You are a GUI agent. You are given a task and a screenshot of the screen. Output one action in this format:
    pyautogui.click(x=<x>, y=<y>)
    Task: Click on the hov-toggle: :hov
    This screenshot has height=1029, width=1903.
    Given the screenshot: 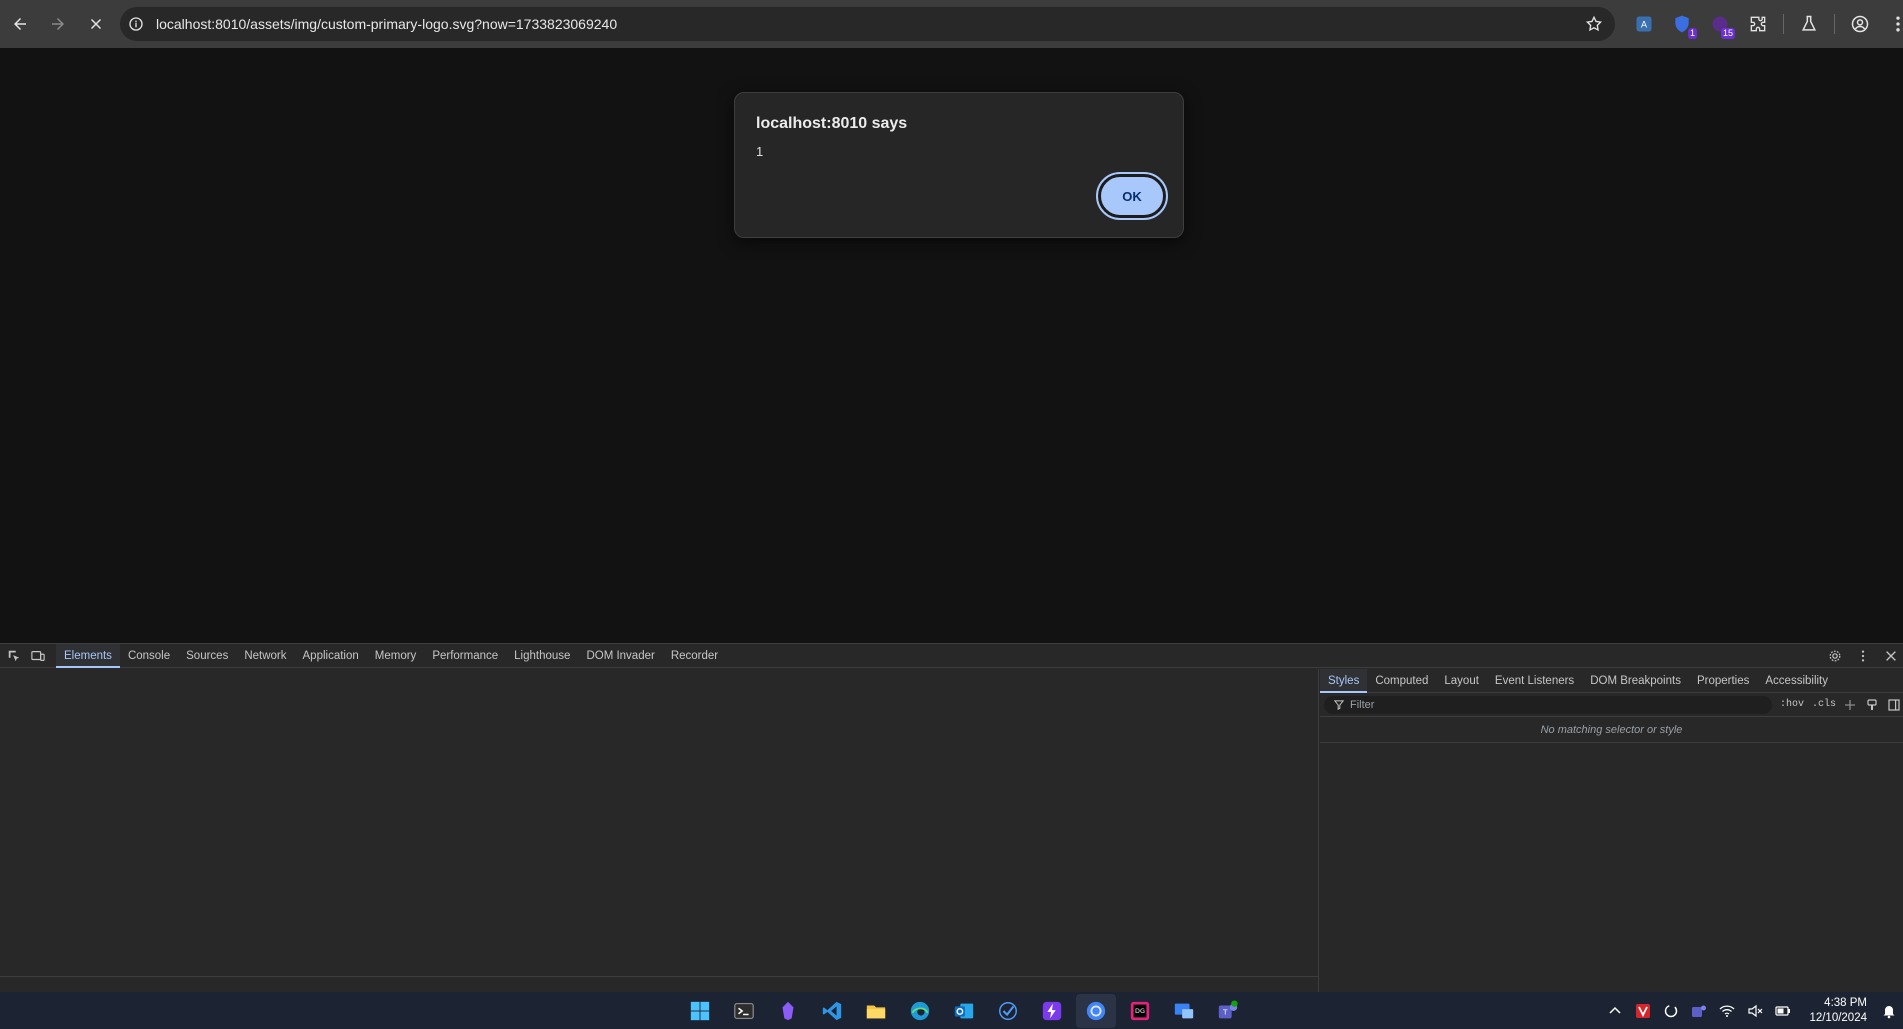 What is the action you would take?
    pyautogui.click(x=1792, y=704)
    